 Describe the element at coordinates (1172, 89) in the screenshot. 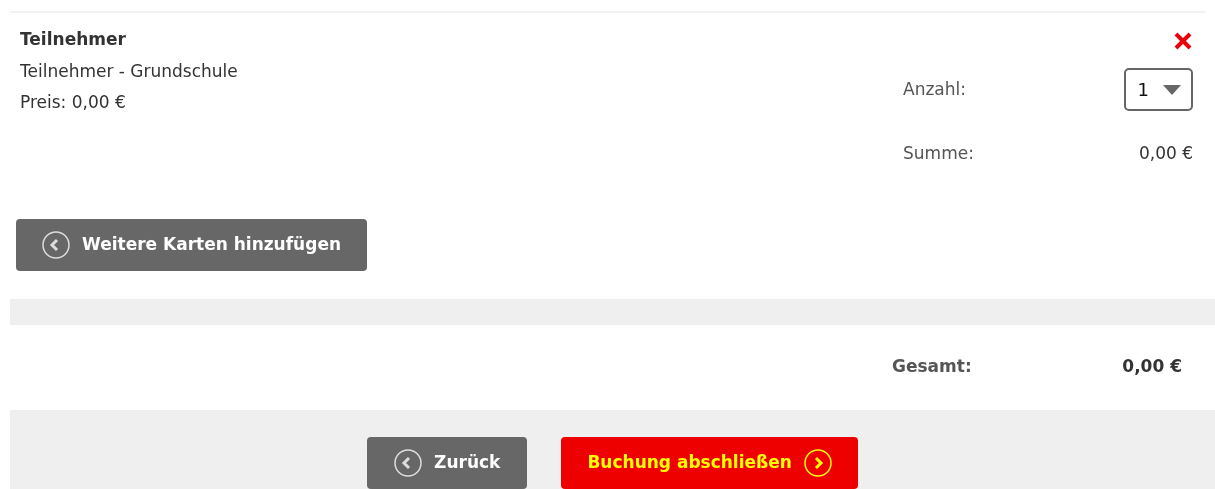

I see `caret-icon` at that location.